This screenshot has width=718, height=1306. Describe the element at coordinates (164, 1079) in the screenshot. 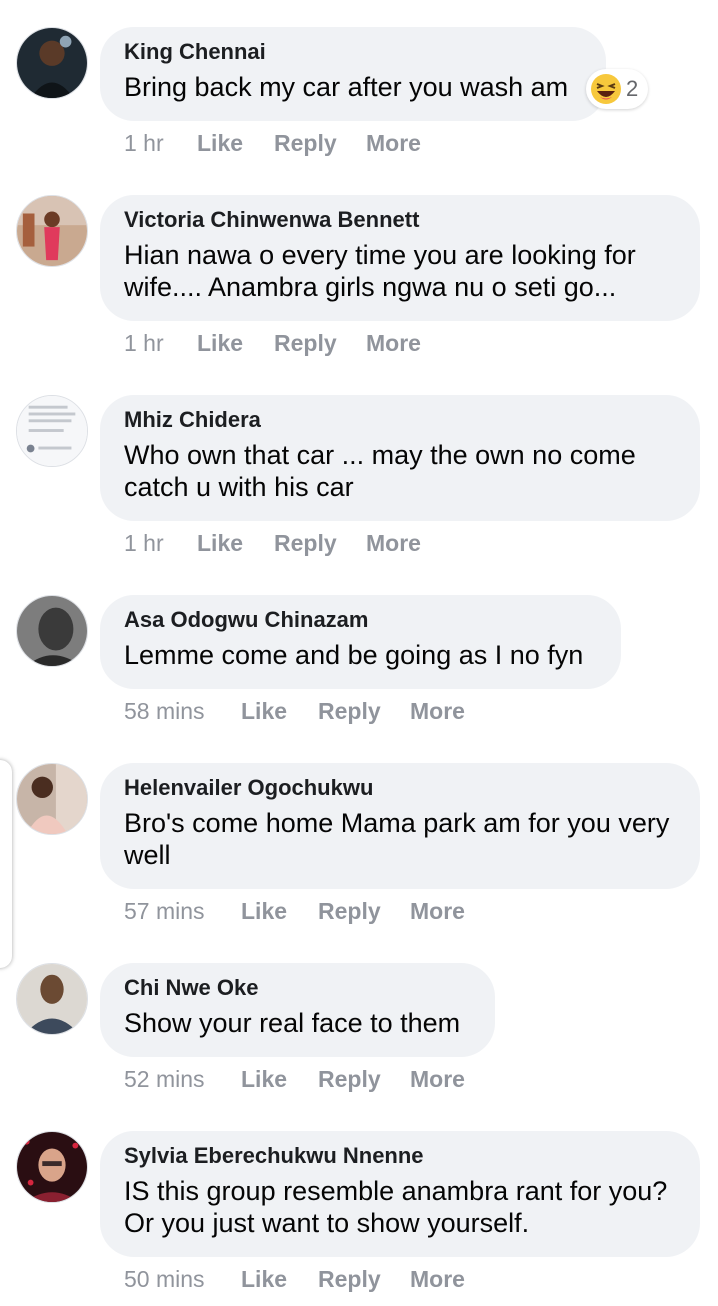

I see `comment-time: 52 mins` at that location.